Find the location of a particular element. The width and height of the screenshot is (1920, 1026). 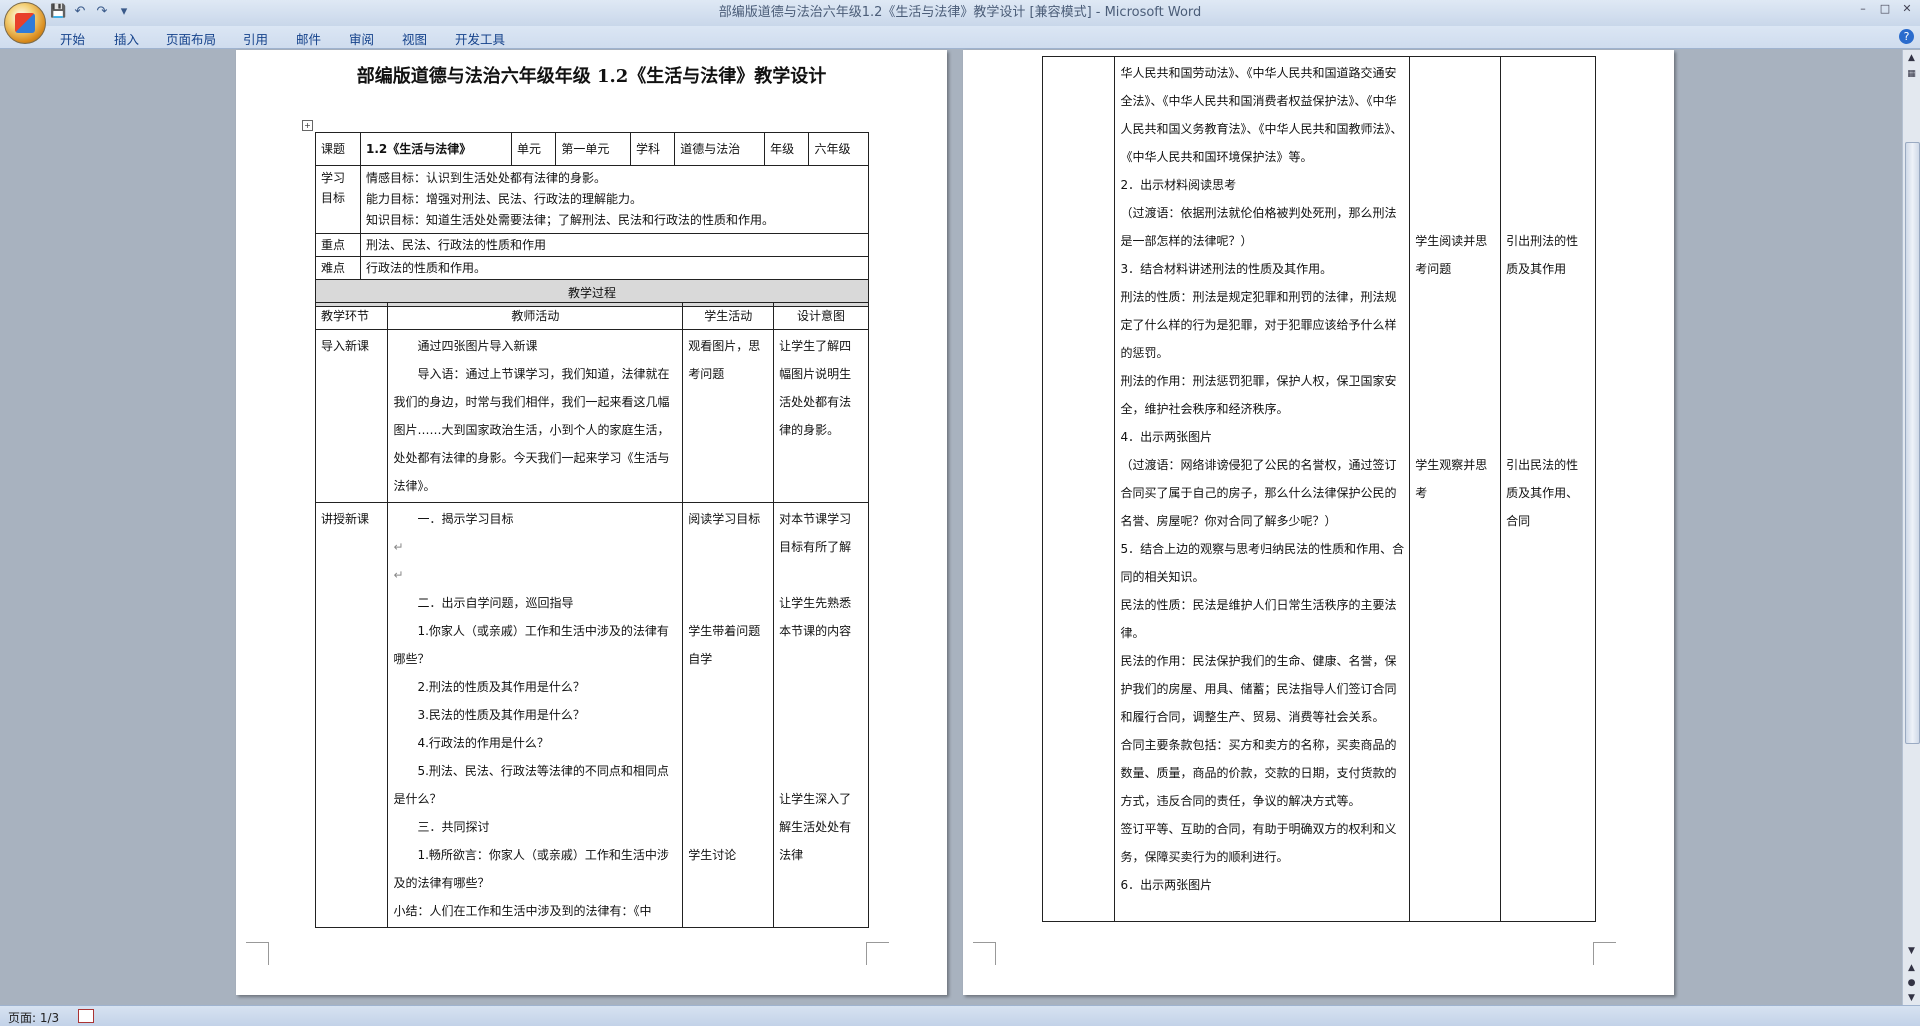

table-move-handle-icon: + is located at coordinates (307, 125).